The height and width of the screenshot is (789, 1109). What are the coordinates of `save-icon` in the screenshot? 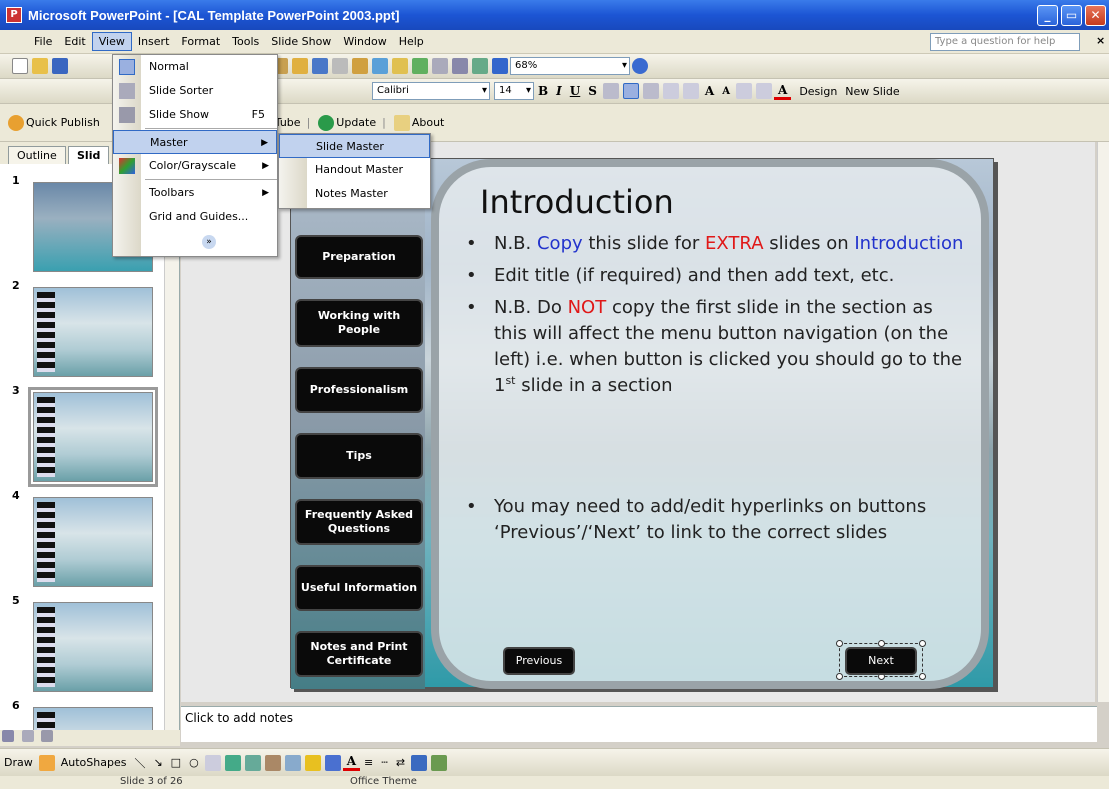 It's located at (60, 66).